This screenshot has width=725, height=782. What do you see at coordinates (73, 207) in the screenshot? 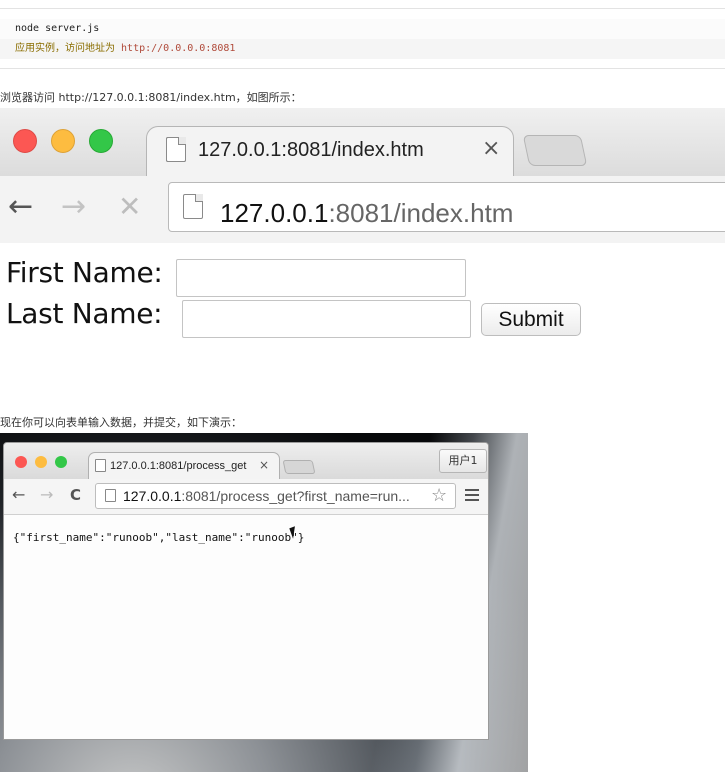
I see `forward-arrow-icon: →` at bounding box center [73, 207].